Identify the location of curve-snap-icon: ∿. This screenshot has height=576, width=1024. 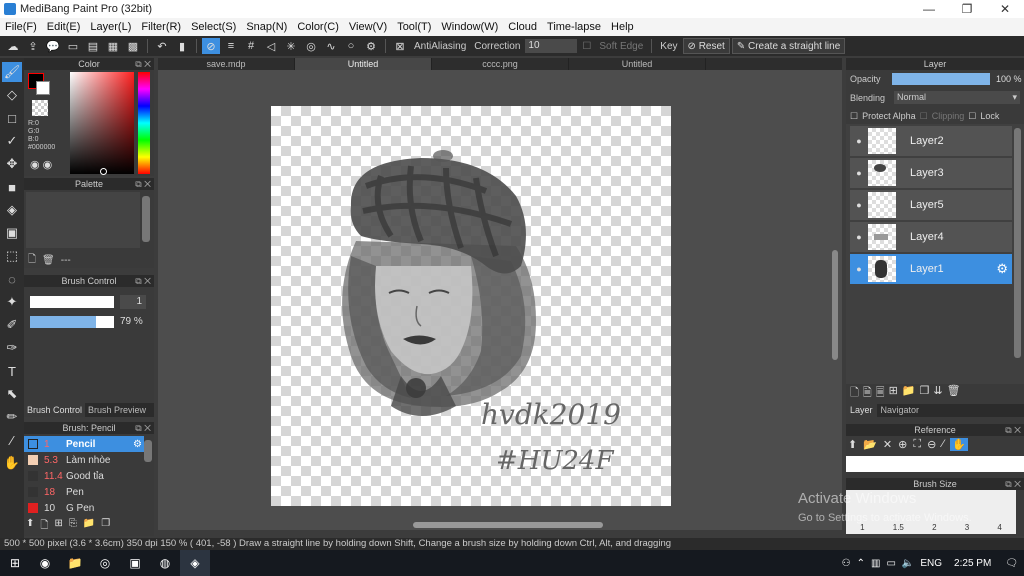
(331, 46).